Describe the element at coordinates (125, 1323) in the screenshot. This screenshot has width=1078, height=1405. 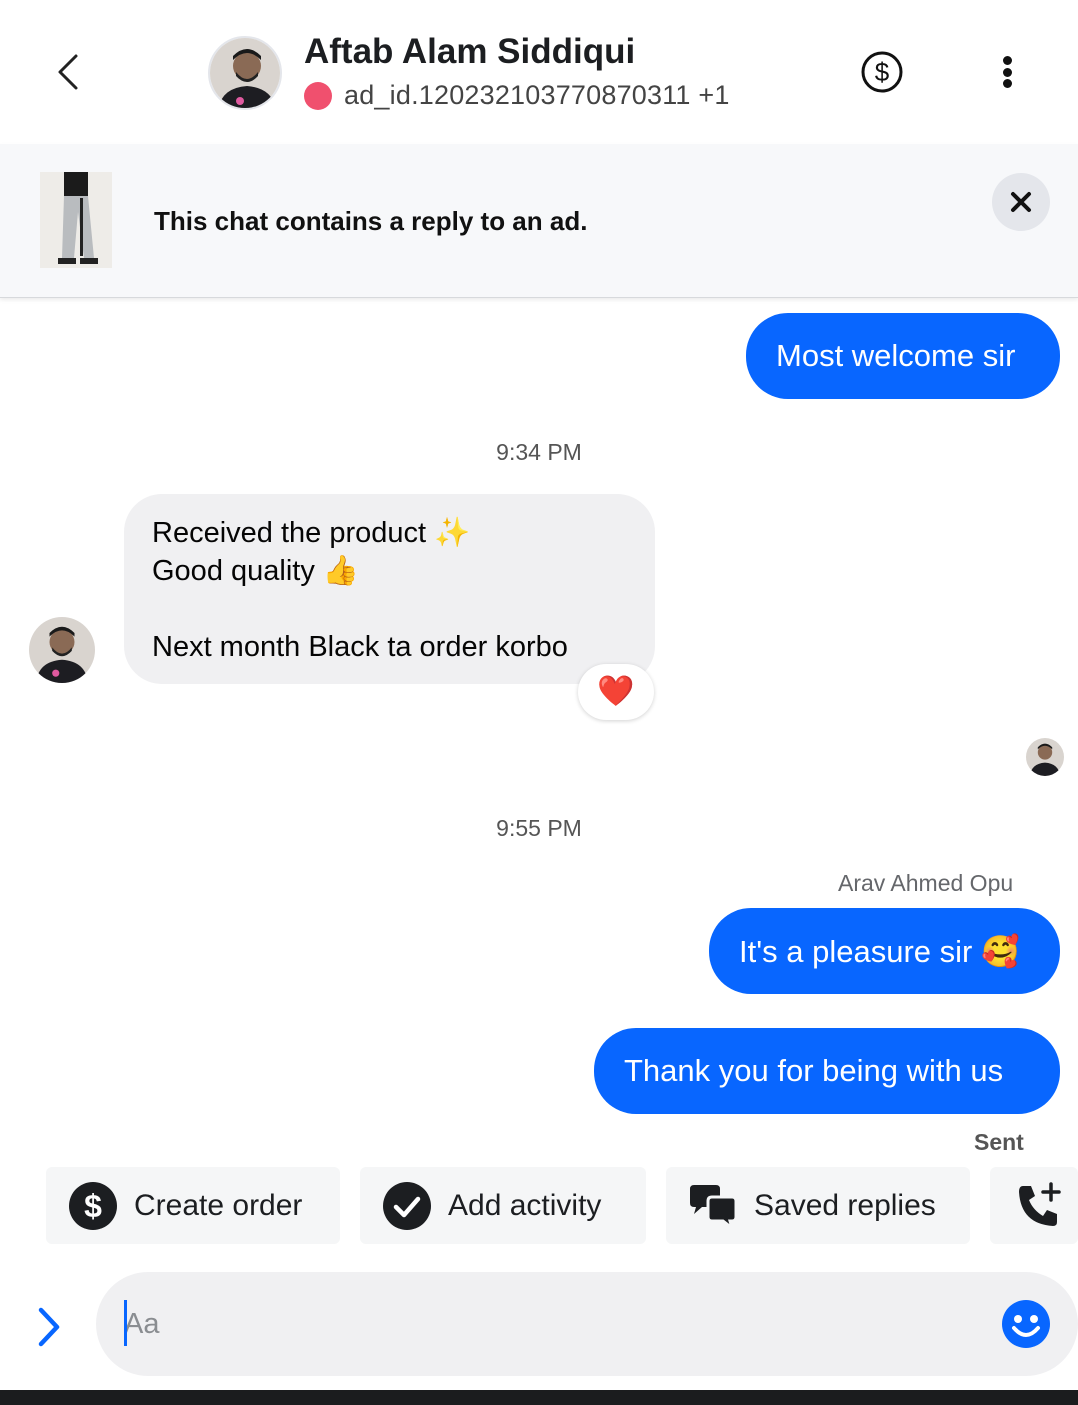
I see `text-cursor` at that location.